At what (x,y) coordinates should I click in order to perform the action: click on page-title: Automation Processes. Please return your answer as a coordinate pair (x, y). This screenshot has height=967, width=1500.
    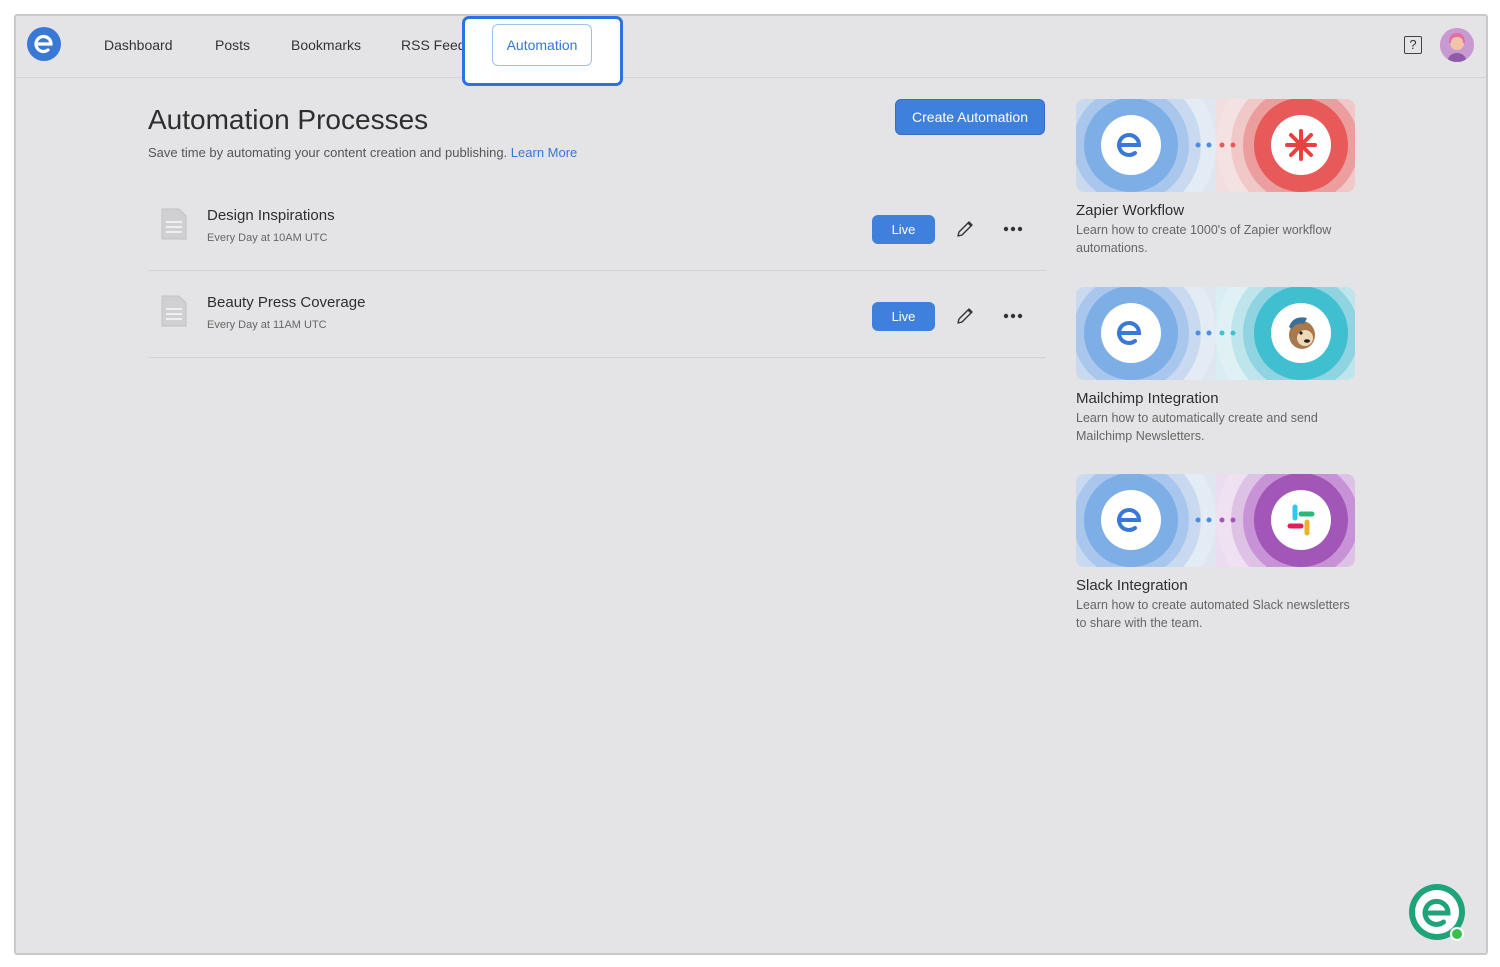
    Looking at the image, I should click on (288, 119).